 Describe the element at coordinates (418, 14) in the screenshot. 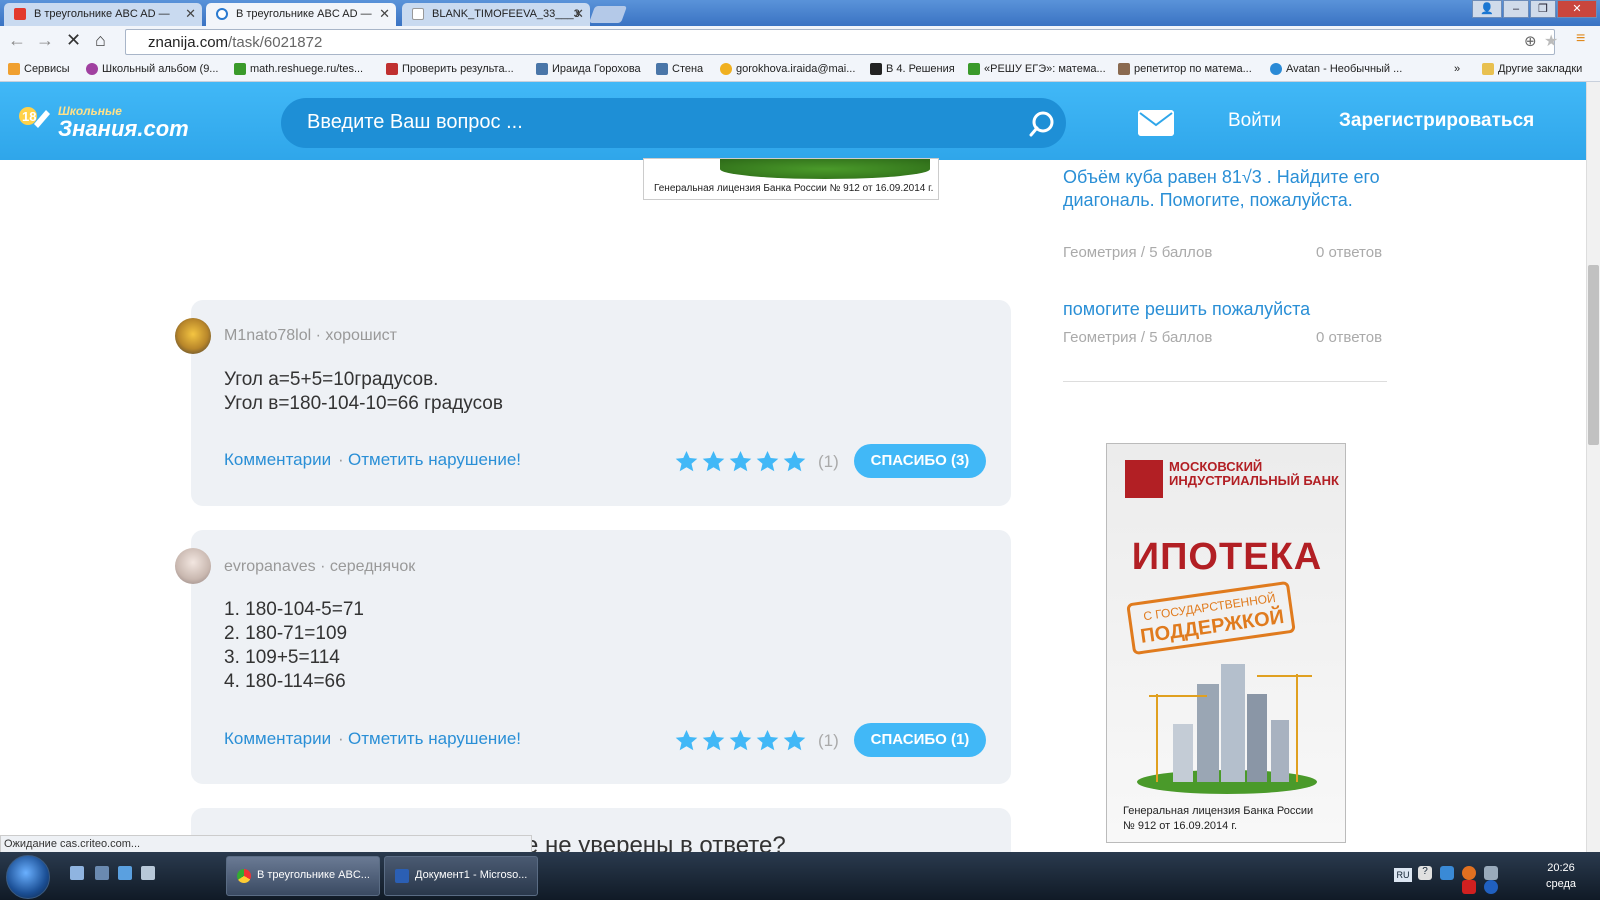

I see `document-favicon-icon` at that location.